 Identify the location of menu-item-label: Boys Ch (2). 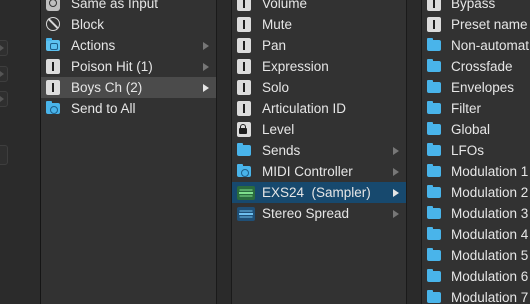
(107, 87).